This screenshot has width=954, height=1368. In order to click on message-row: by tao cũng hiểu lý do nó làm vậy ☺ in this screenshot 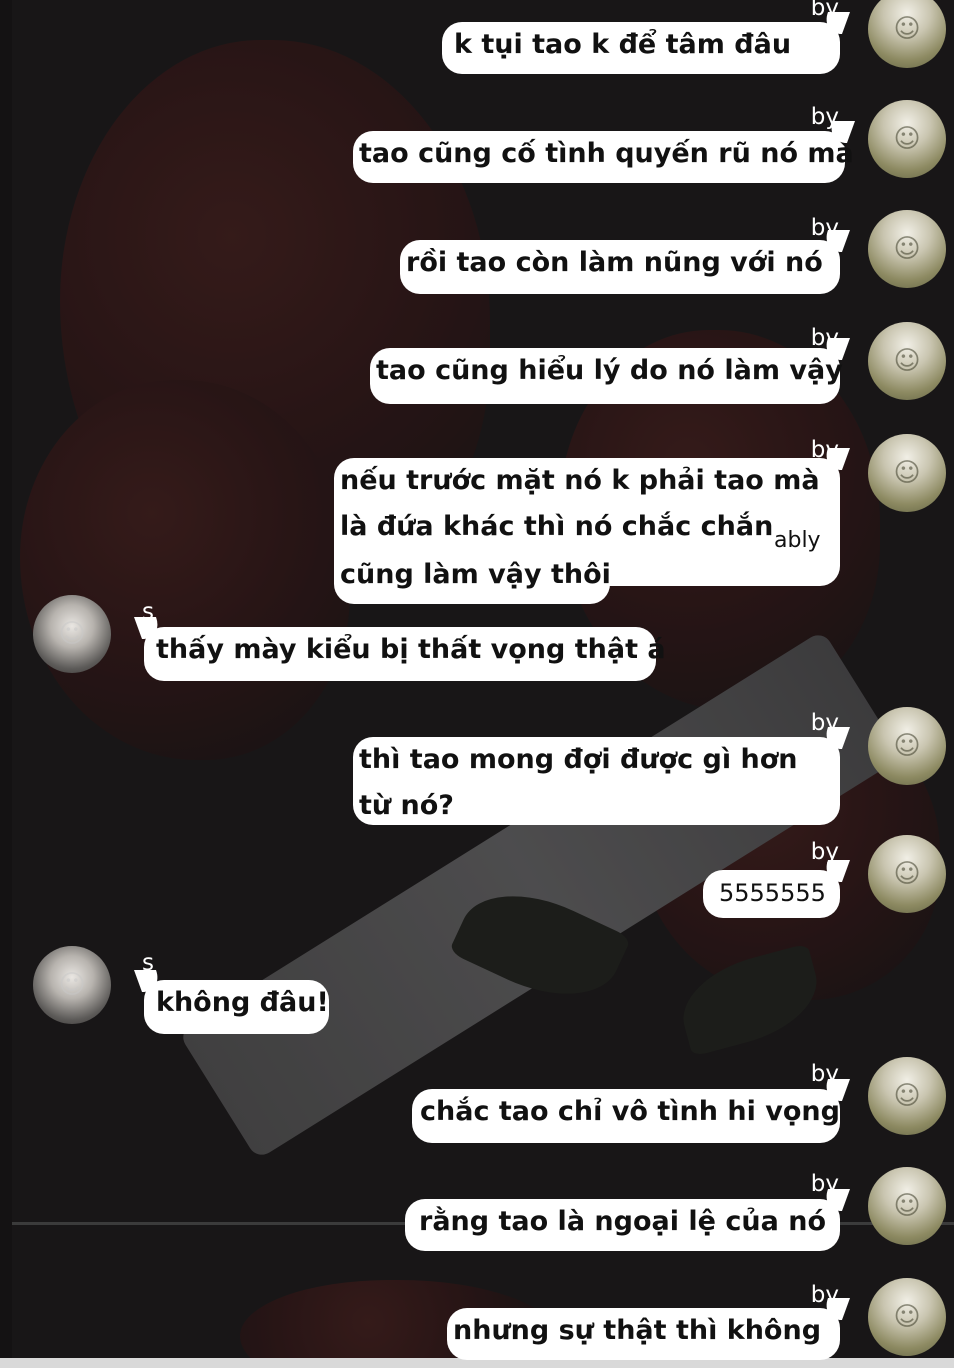, I will do `click(477, 365)`.